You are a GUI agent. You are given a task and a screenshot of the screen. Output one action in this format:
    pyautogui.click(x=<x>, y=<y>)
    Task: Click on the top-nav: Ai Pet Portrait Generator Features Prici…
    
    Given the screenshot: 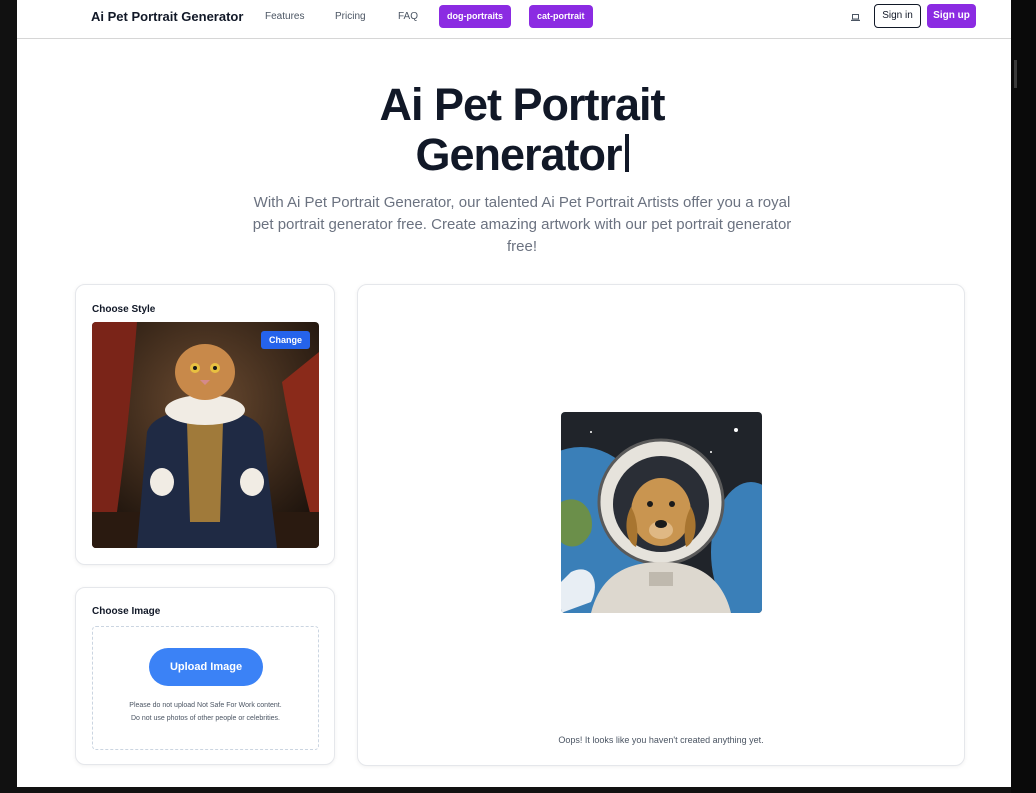 What is the action you would take?
    pyautogui.click(x=514, y=19)
    